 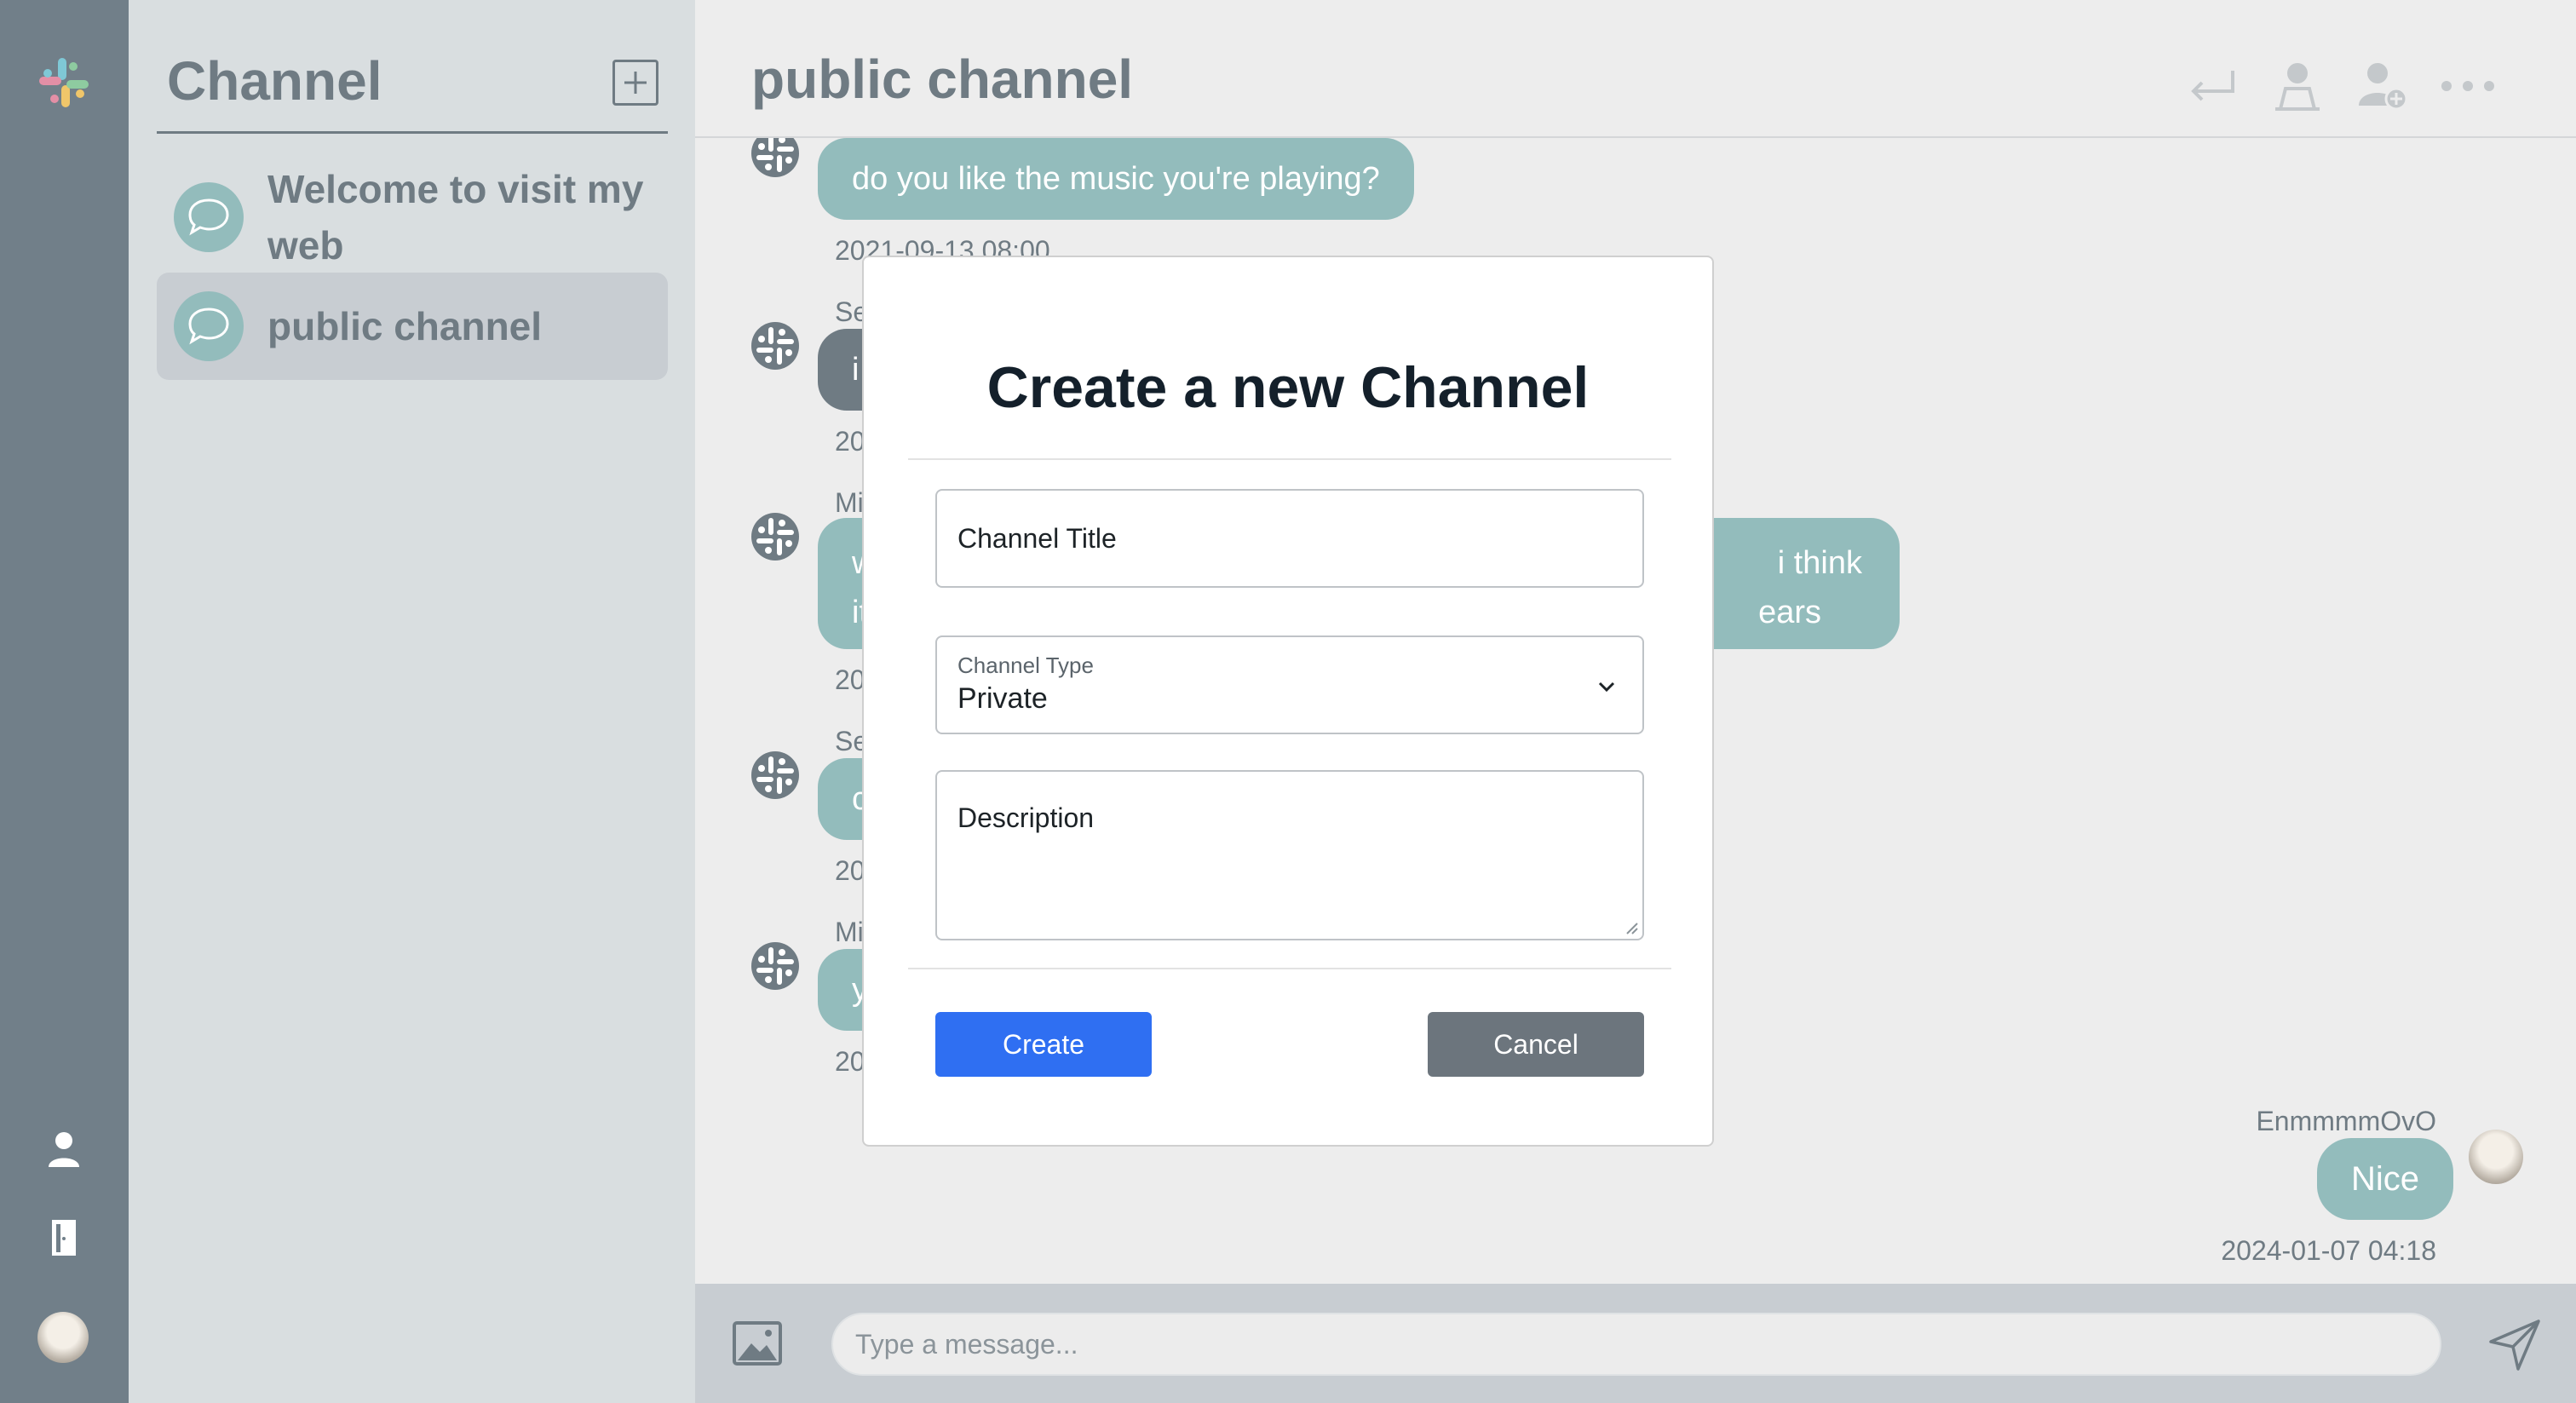 I want to click on channel-type-select: Channel Type Private, so click(x=1289, y=684).